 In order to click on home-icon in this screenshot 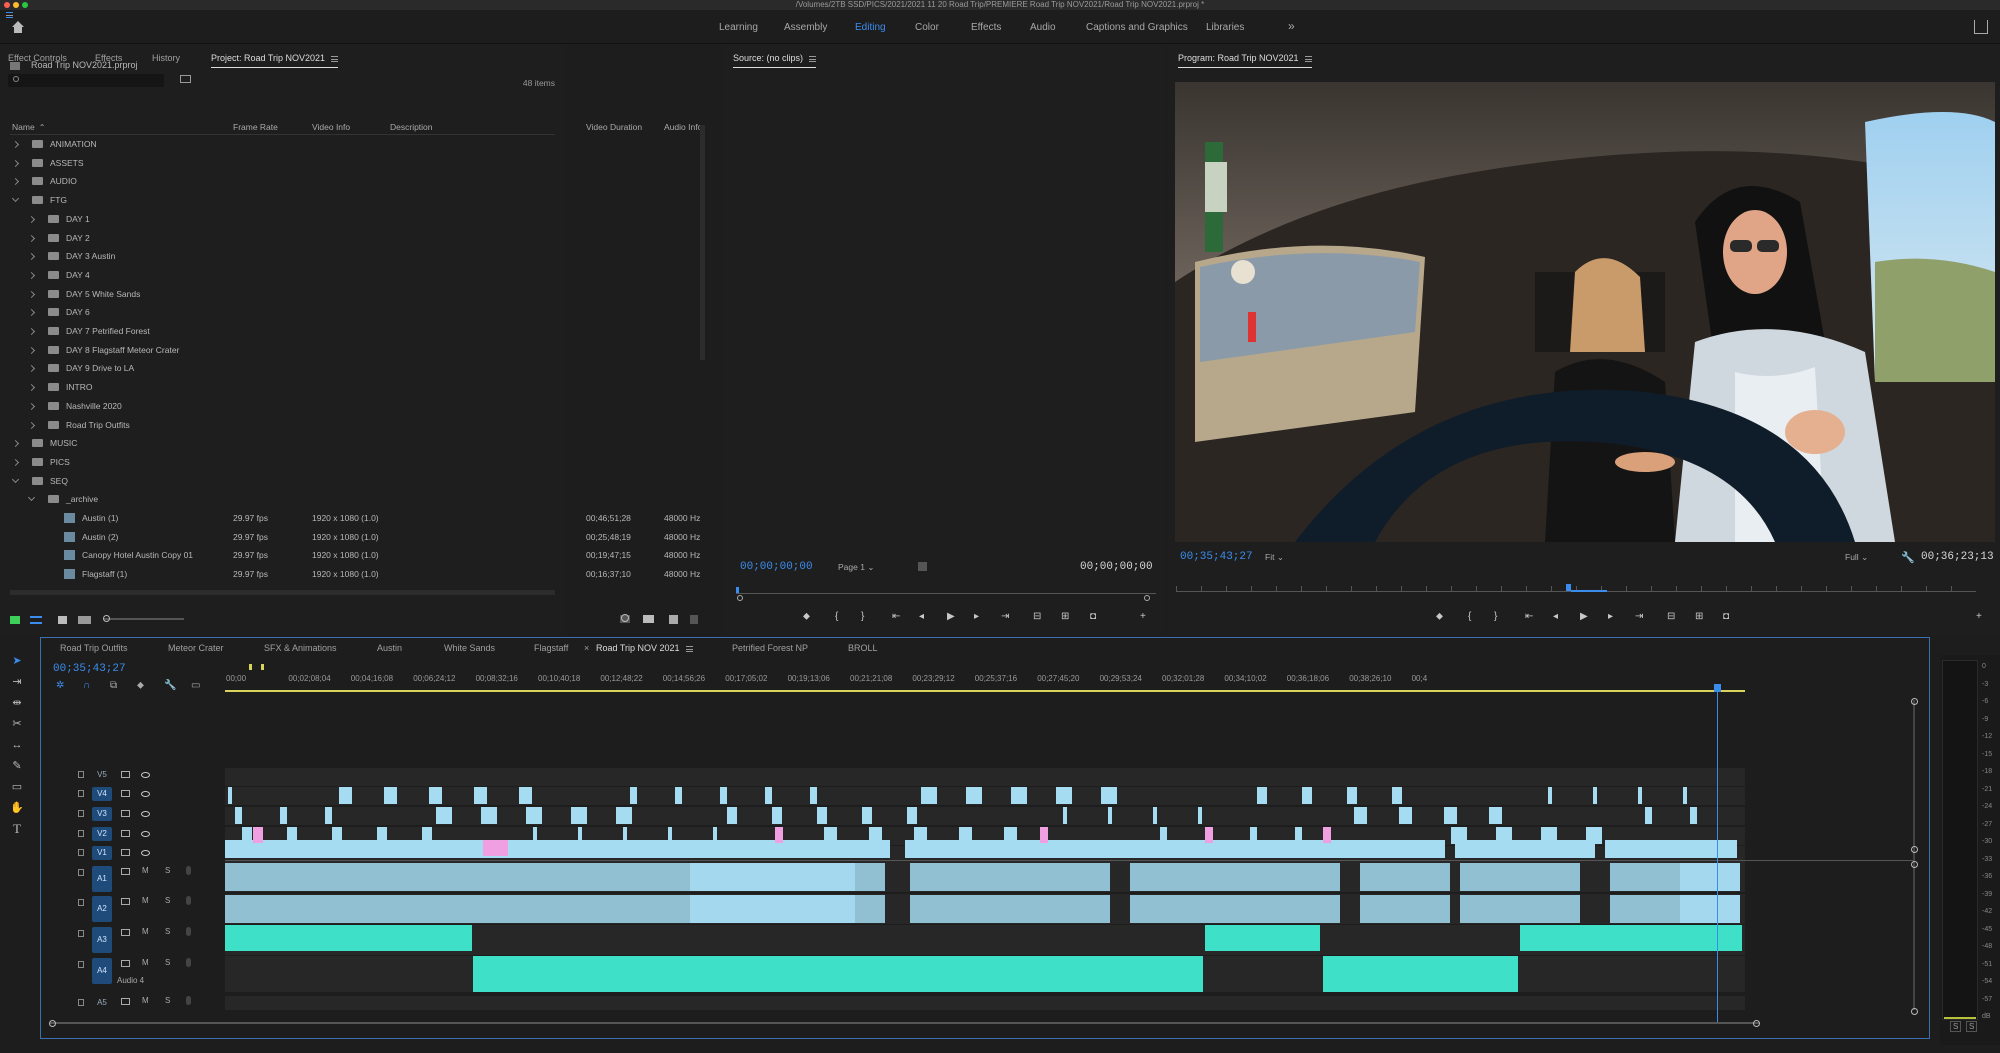, I will do `click(18, 27)`.